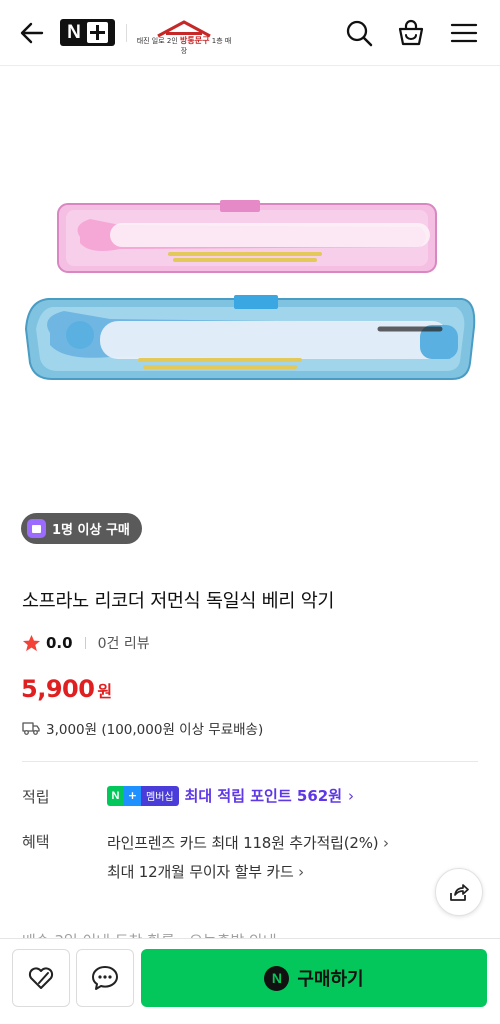 Image resolution: width=500 pixels, height=1024 pixels. What do you see at coordinates (200, 872) in the screenshot?
I see `benefit-text: 최대 12개월 무이자 할부 카드` at bounding box center [200, 872].